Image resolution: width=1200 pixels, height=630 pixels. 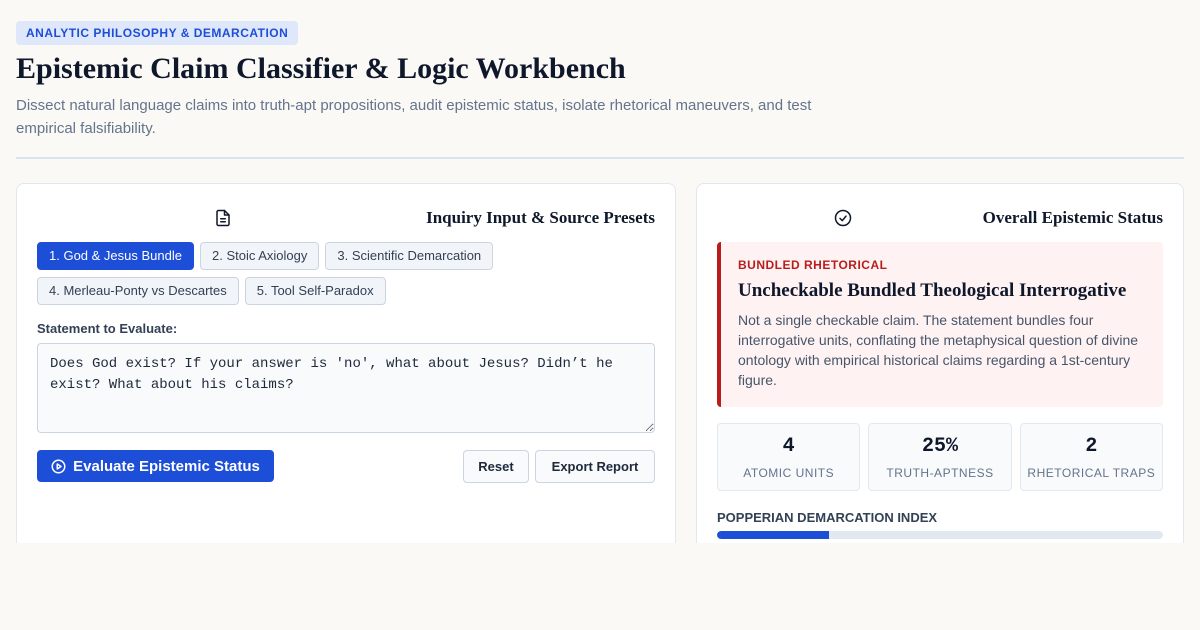 What do you see at coordinates (843, 218) in the screenshot?
I see `check-circle-icon` at bounding box center [843, 218].